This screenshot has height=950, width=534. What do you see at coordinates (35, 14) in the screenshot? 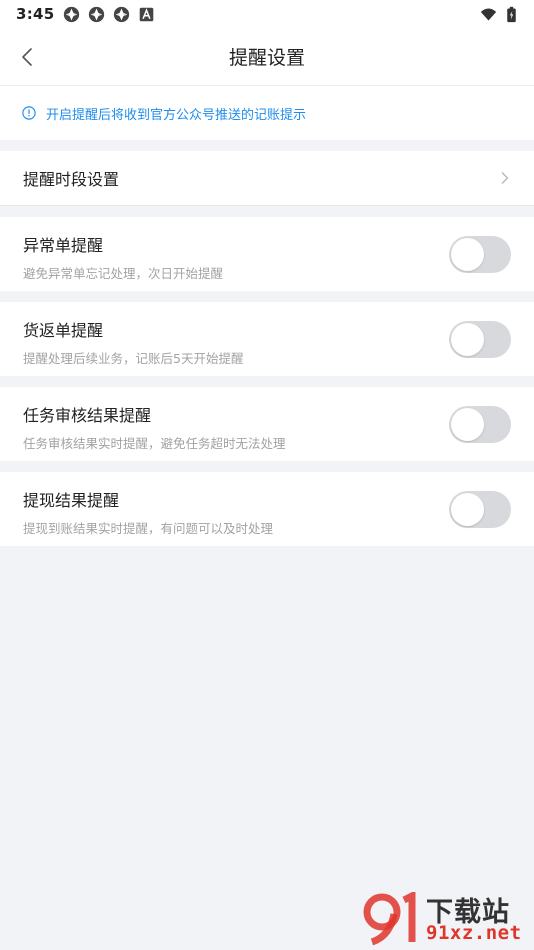
I see `status-time: 3:45` at bounding box center [35, 14].